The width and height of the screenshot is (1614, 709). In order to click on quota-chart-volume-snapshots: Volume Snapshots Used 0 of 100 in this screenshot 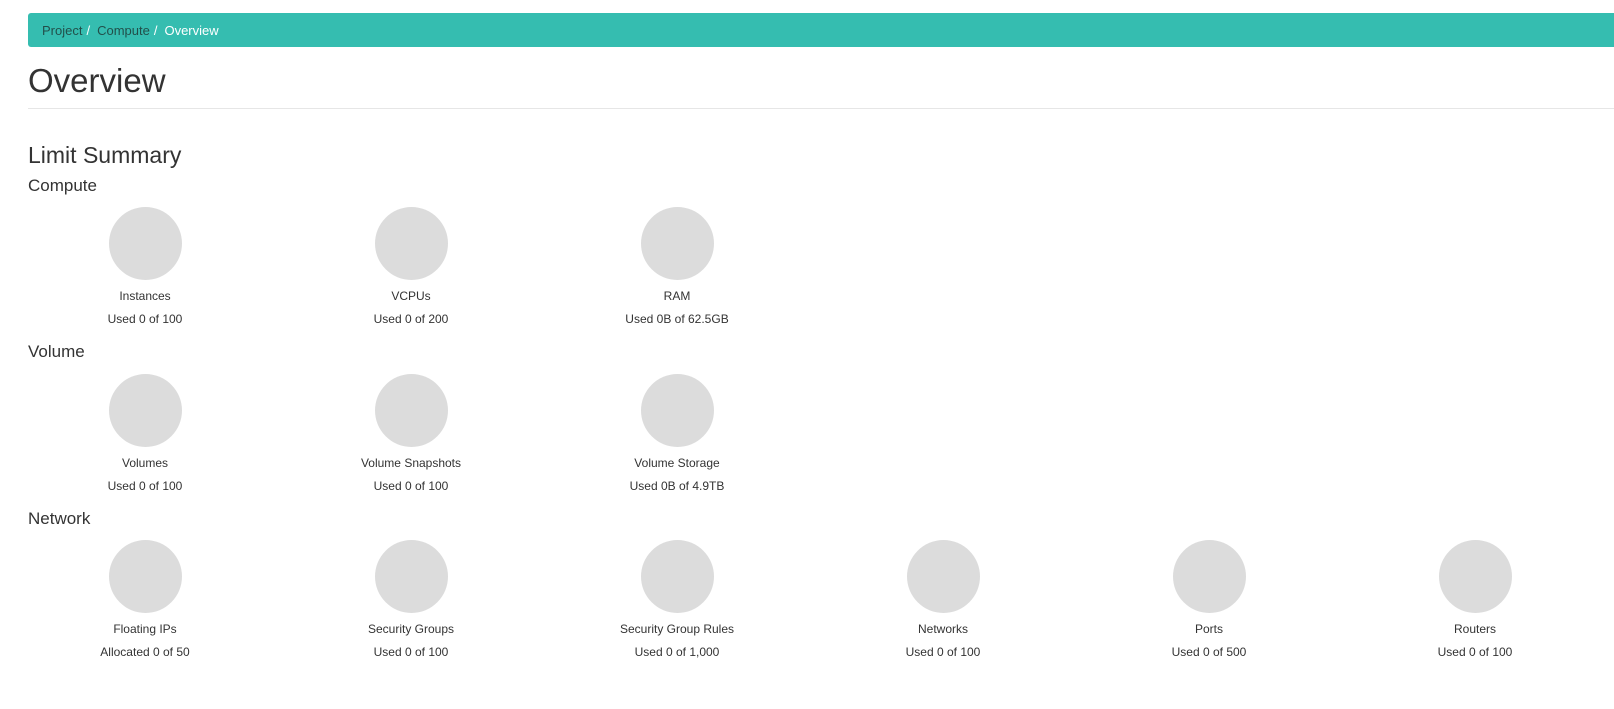, I will do `click(411, 434)`.